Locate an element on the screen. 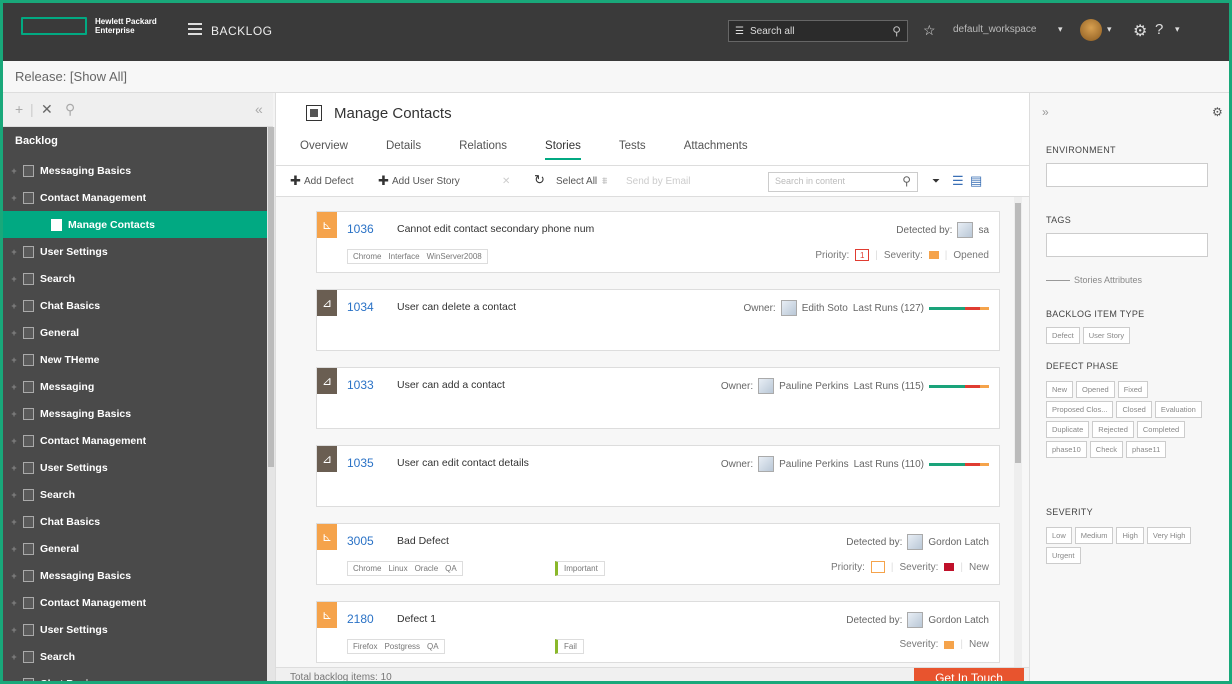 This screenshot has width=1232, height=684. tab-relations: Relations is located at coordinates (483, 150).